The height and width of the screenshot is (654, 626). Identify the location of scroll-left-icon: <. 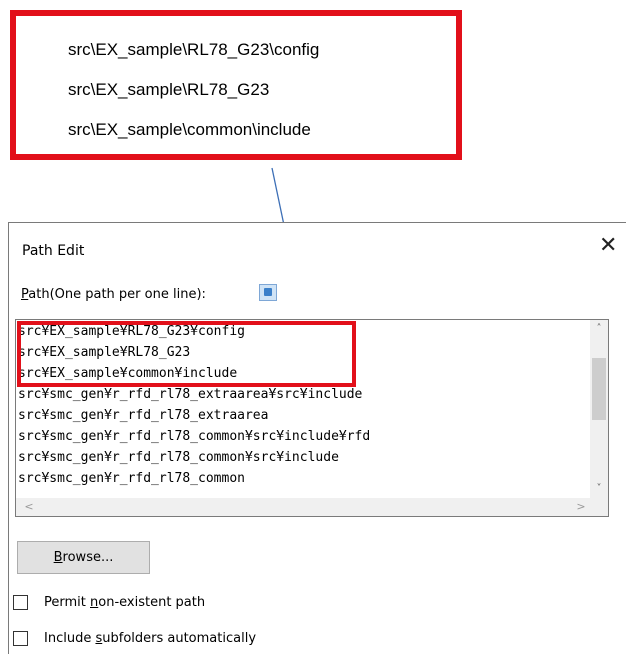
(29, 507).